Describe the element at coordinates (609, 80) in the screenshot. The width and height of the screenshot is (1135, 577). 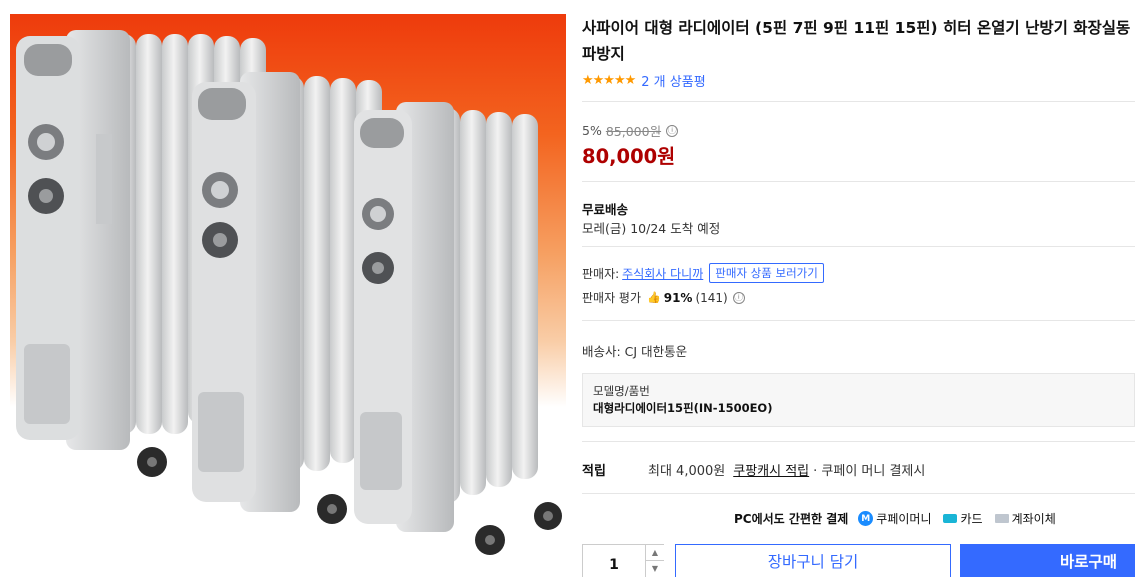
I see `star-rating-icon: ★★★★★` at that location.